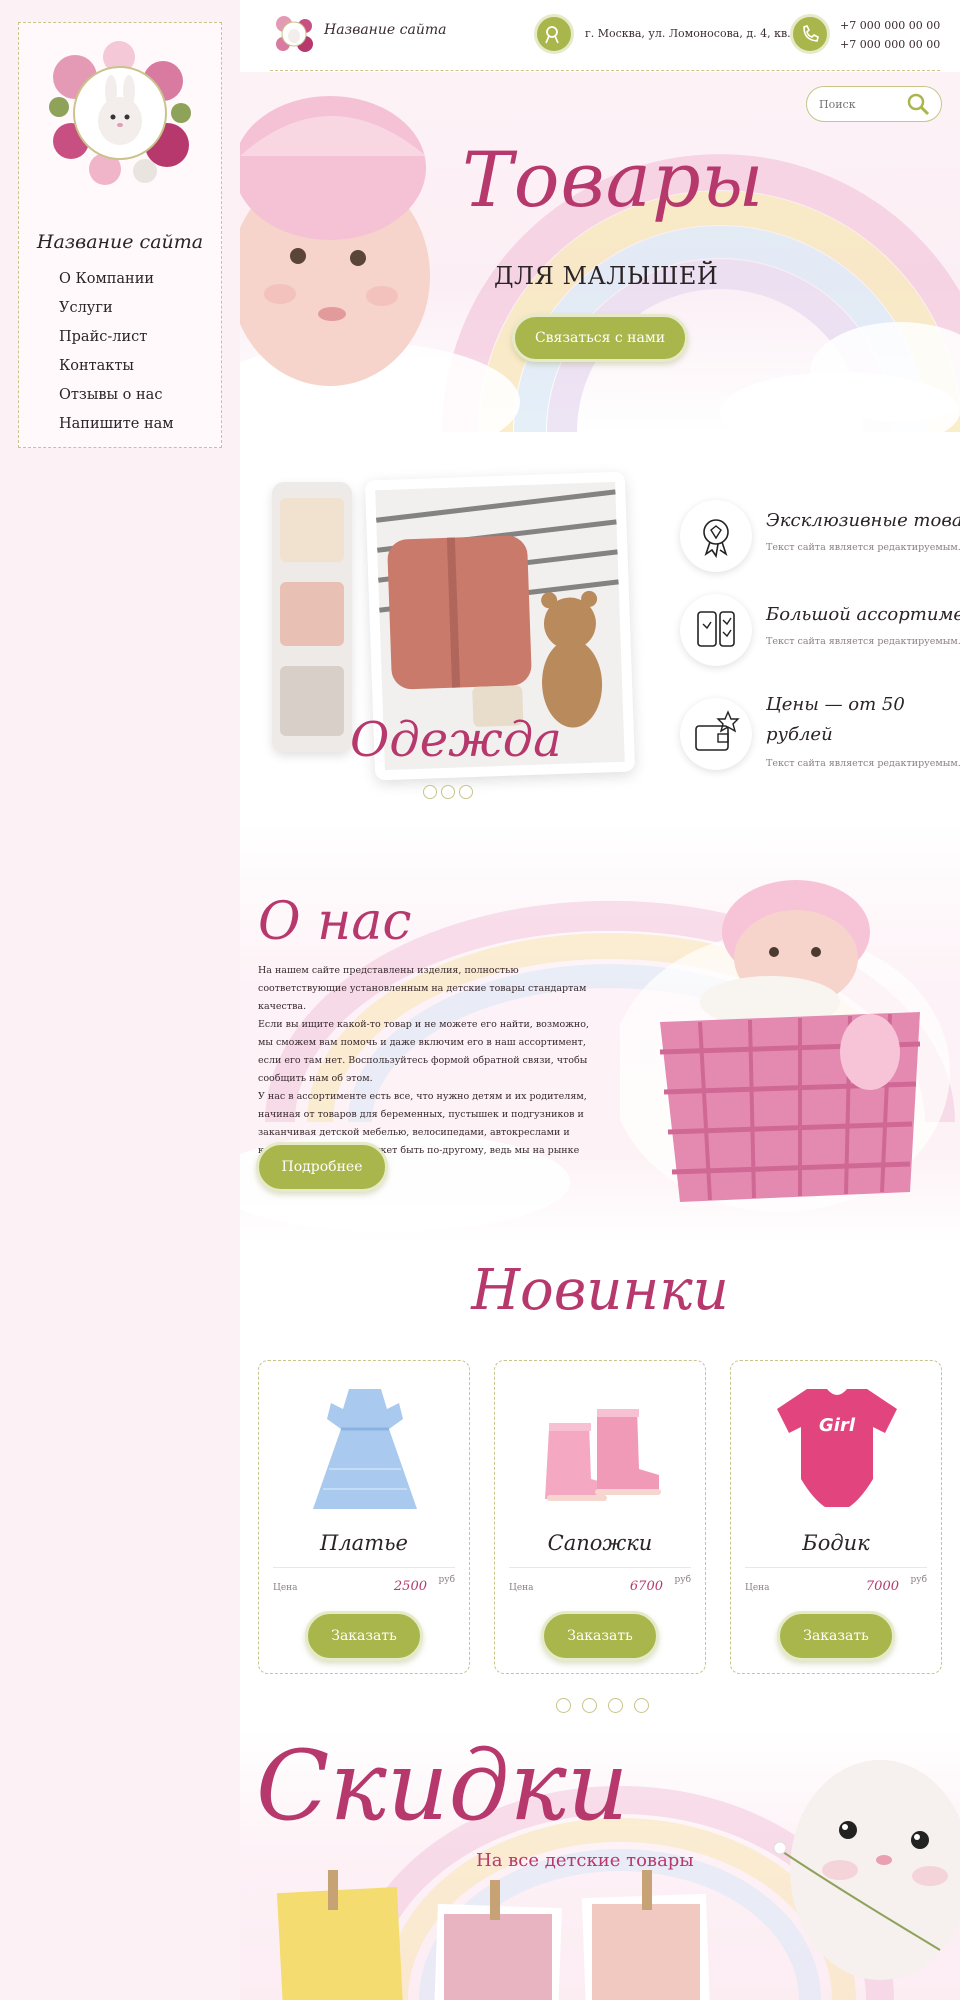 Image resolution: width=960 pixels, height=2000 pixels. Describe the element at coordinates (836, 1543) in the screenshot. I see `product-name: Бодик` at that location.